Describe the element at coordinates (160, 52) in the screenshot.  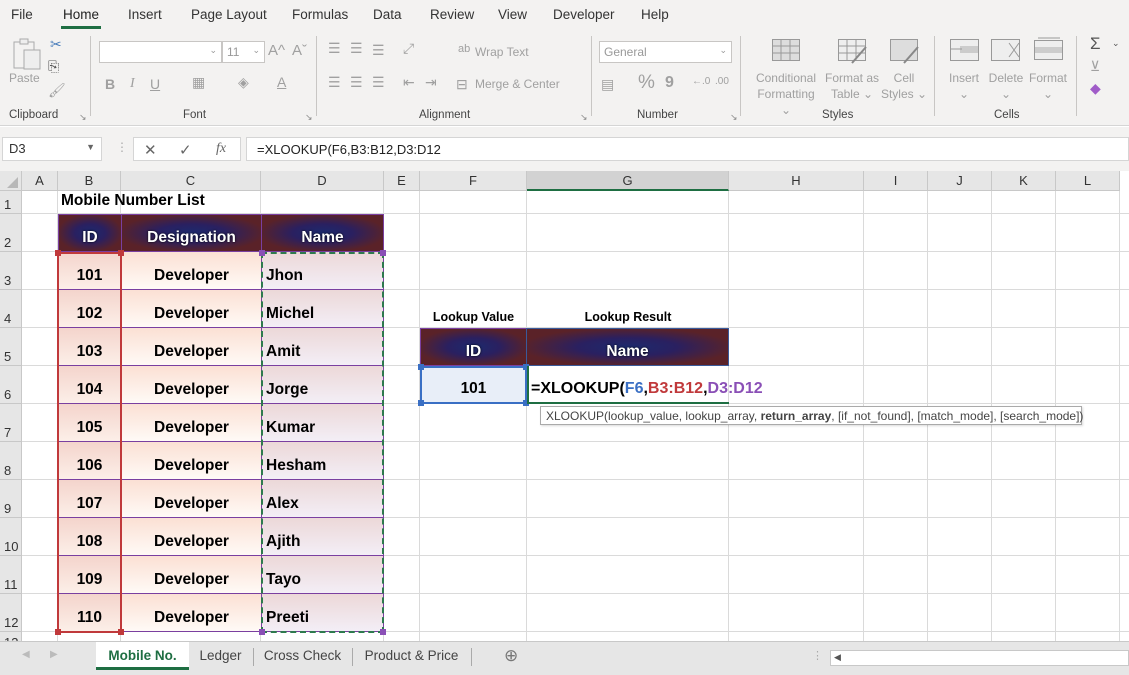
I see `font-name-combo: ⌄` at that location.